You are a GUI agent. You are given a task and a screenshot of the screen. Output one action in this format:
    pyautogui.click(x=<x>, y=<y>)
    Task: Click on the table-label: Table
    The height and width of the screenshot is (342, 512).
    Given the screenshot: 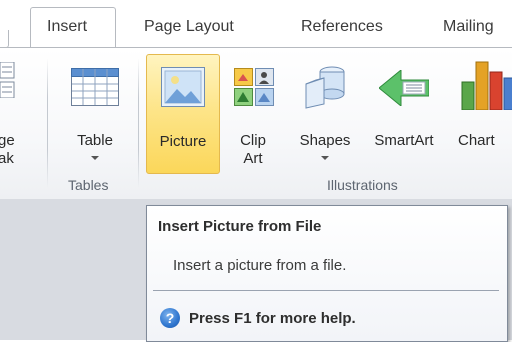 What is the action you would take?
    pyautogui.click(x=95, y=140)
    